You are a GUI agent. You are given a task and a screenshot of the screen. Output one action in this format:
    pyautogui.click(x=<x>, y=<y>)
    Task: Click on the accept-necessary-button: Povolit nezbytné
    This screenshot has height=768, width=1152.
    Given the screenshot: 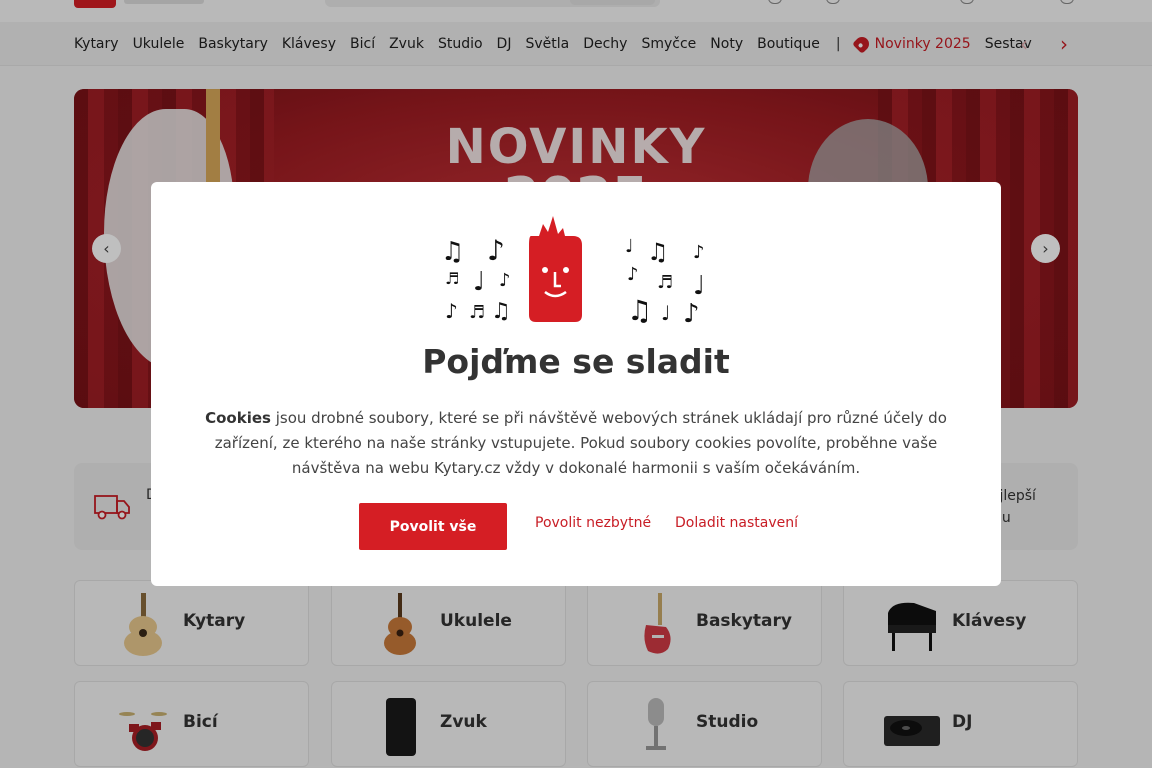 What is the action you would take?
    pyautogui.click(x=593, y=523)
    